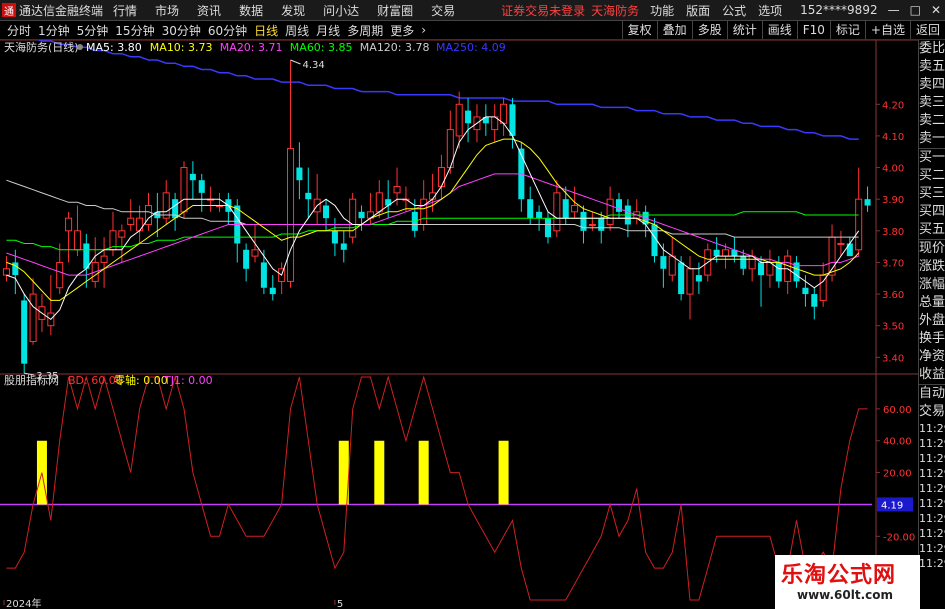 This screenshot has width=945, height=609. Describe the element at coordinates (932, 84) in the screenshot. I see `quote-field-2: 卖四` at that location.